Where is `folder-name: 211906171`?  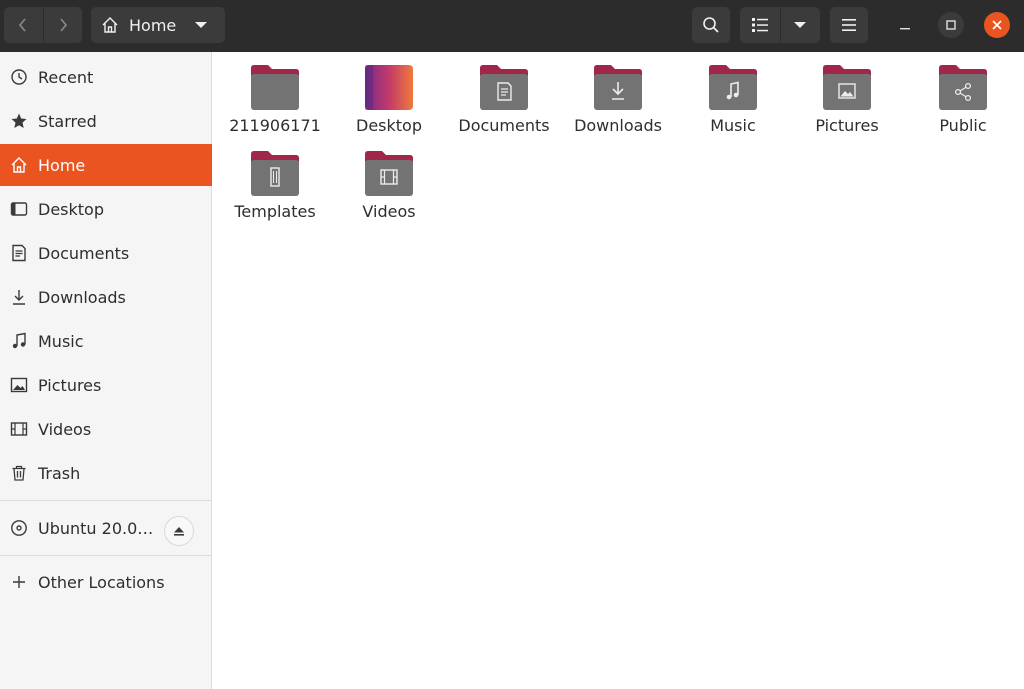 folder-name: 211906171 is located at coordinates (275, 125).